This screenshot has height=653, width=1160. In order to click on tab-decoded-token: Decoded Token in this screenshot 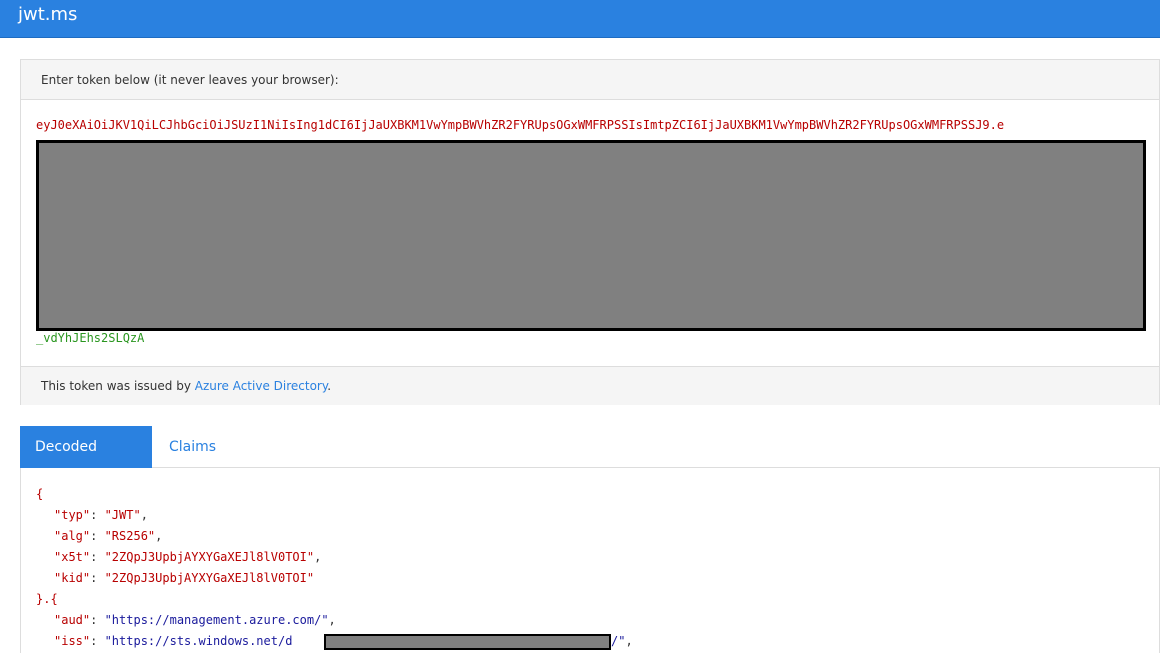, I will do `click(86, 461)`.